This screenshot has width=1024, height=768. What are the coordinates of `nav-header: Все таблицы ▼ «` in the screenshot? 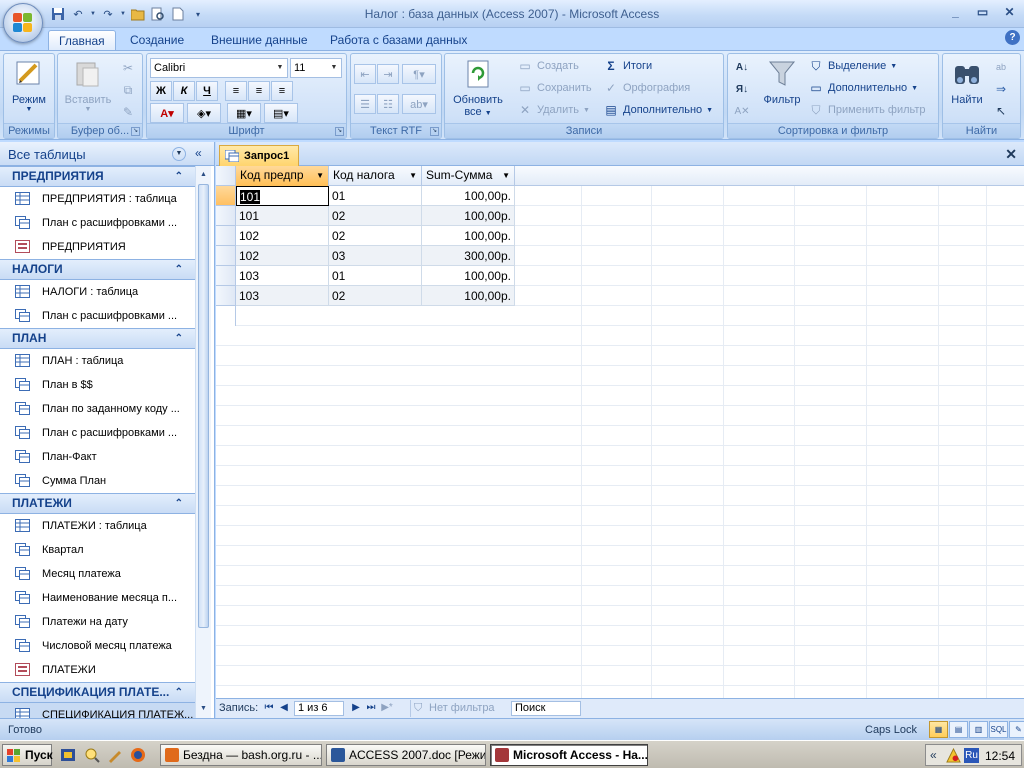 It's located at (107, 154).